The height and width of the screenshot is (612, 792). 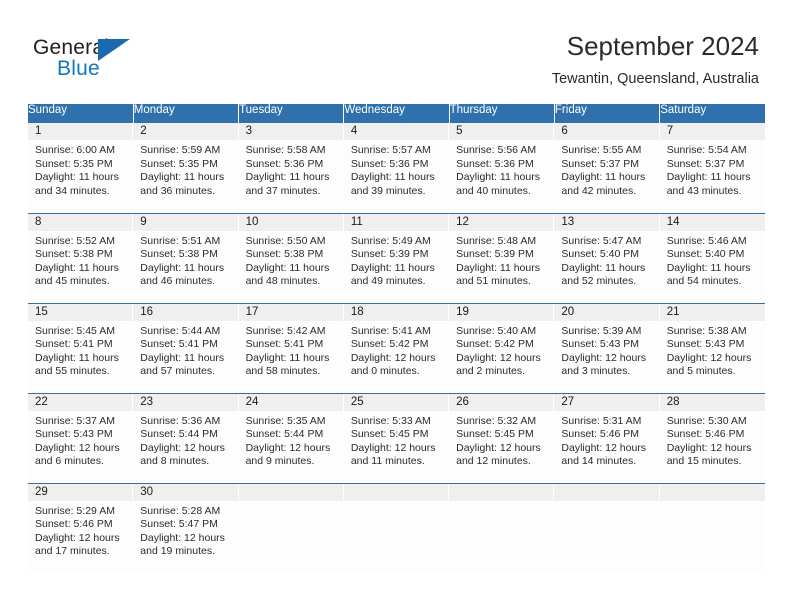 I want to click on sunset-time: Sunset: 5:38 PM, so click(x=284, y=254).